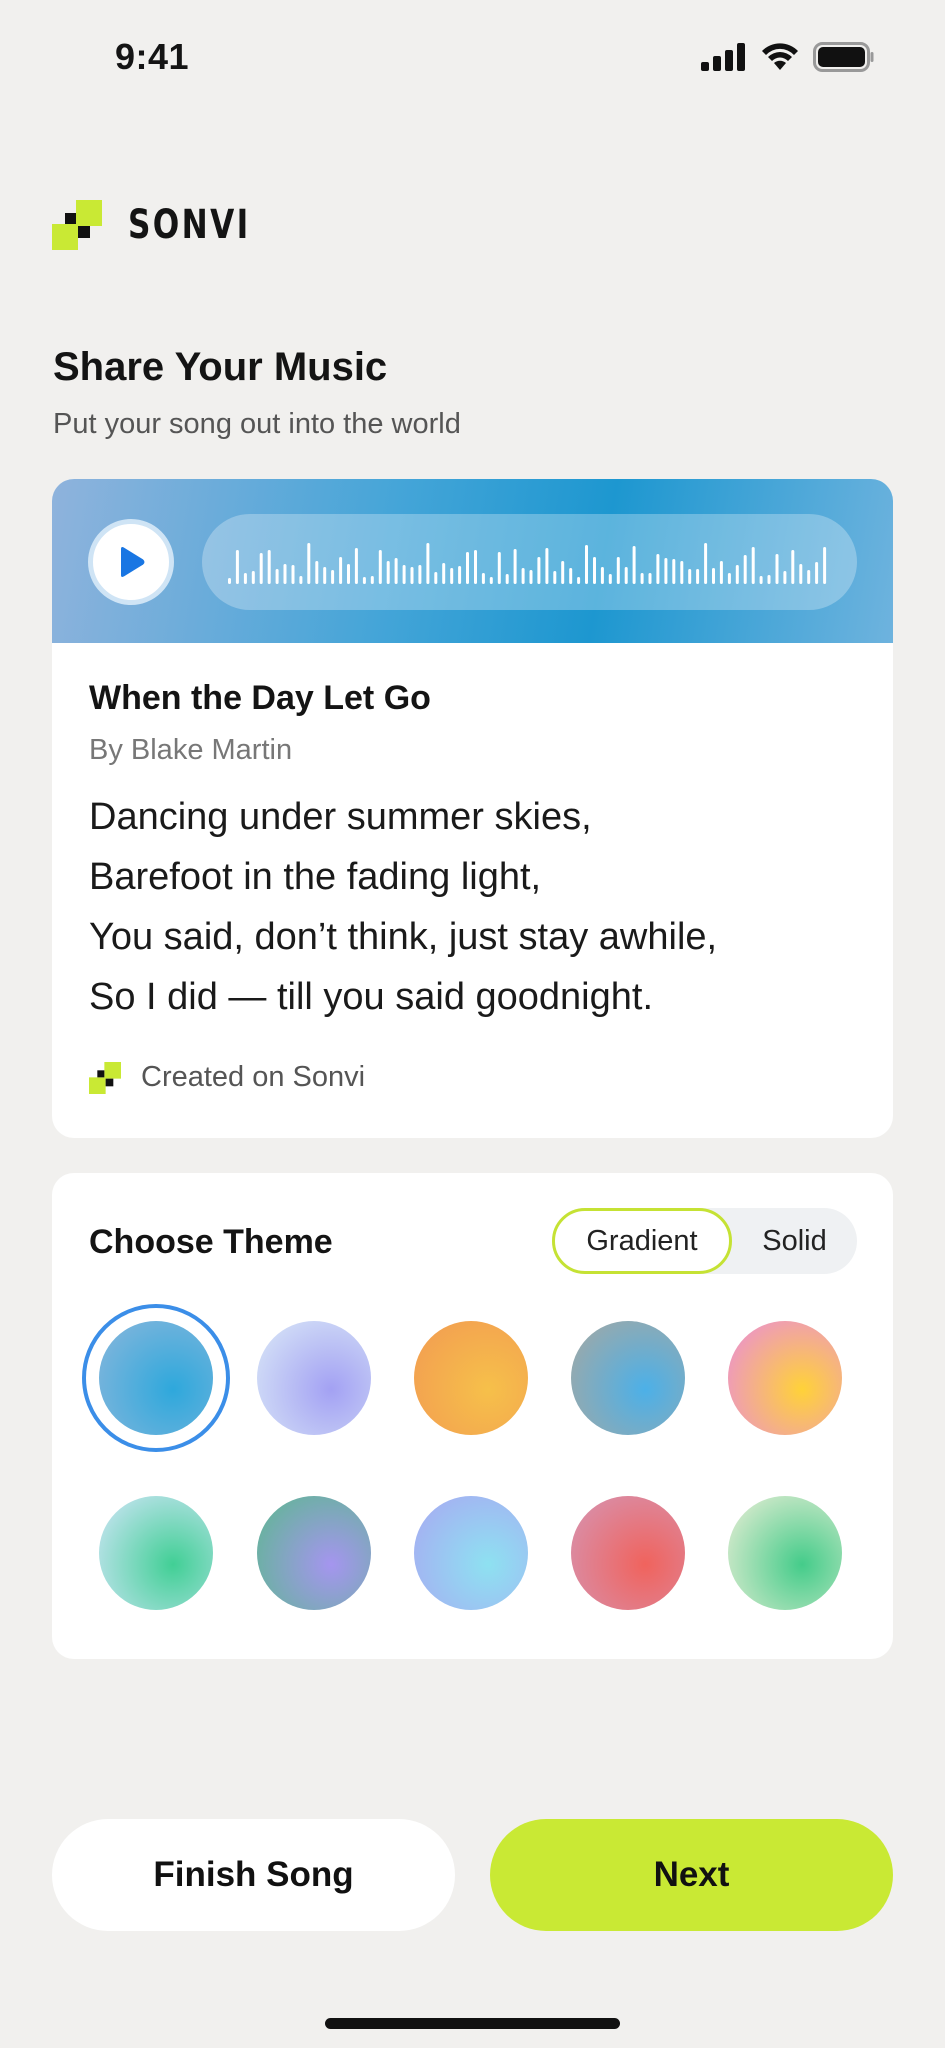 This screenshot has height=2048, width=945. Describe the element at coordinates (691, 1875) in the screenshot. I see `next-button: Next` at that location.